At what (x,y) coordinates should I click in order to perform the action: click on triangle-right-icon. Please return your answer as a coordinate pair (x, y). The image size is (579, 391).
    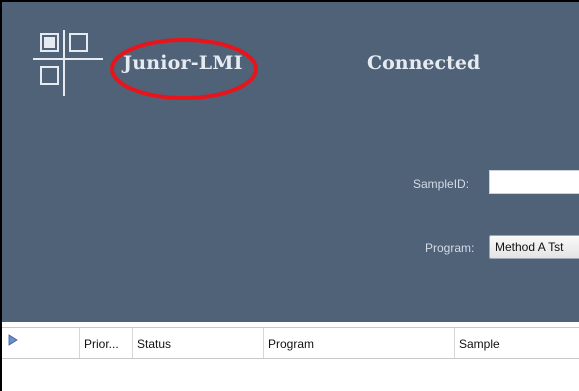
    Looking at the image, I should click on (13, 340).